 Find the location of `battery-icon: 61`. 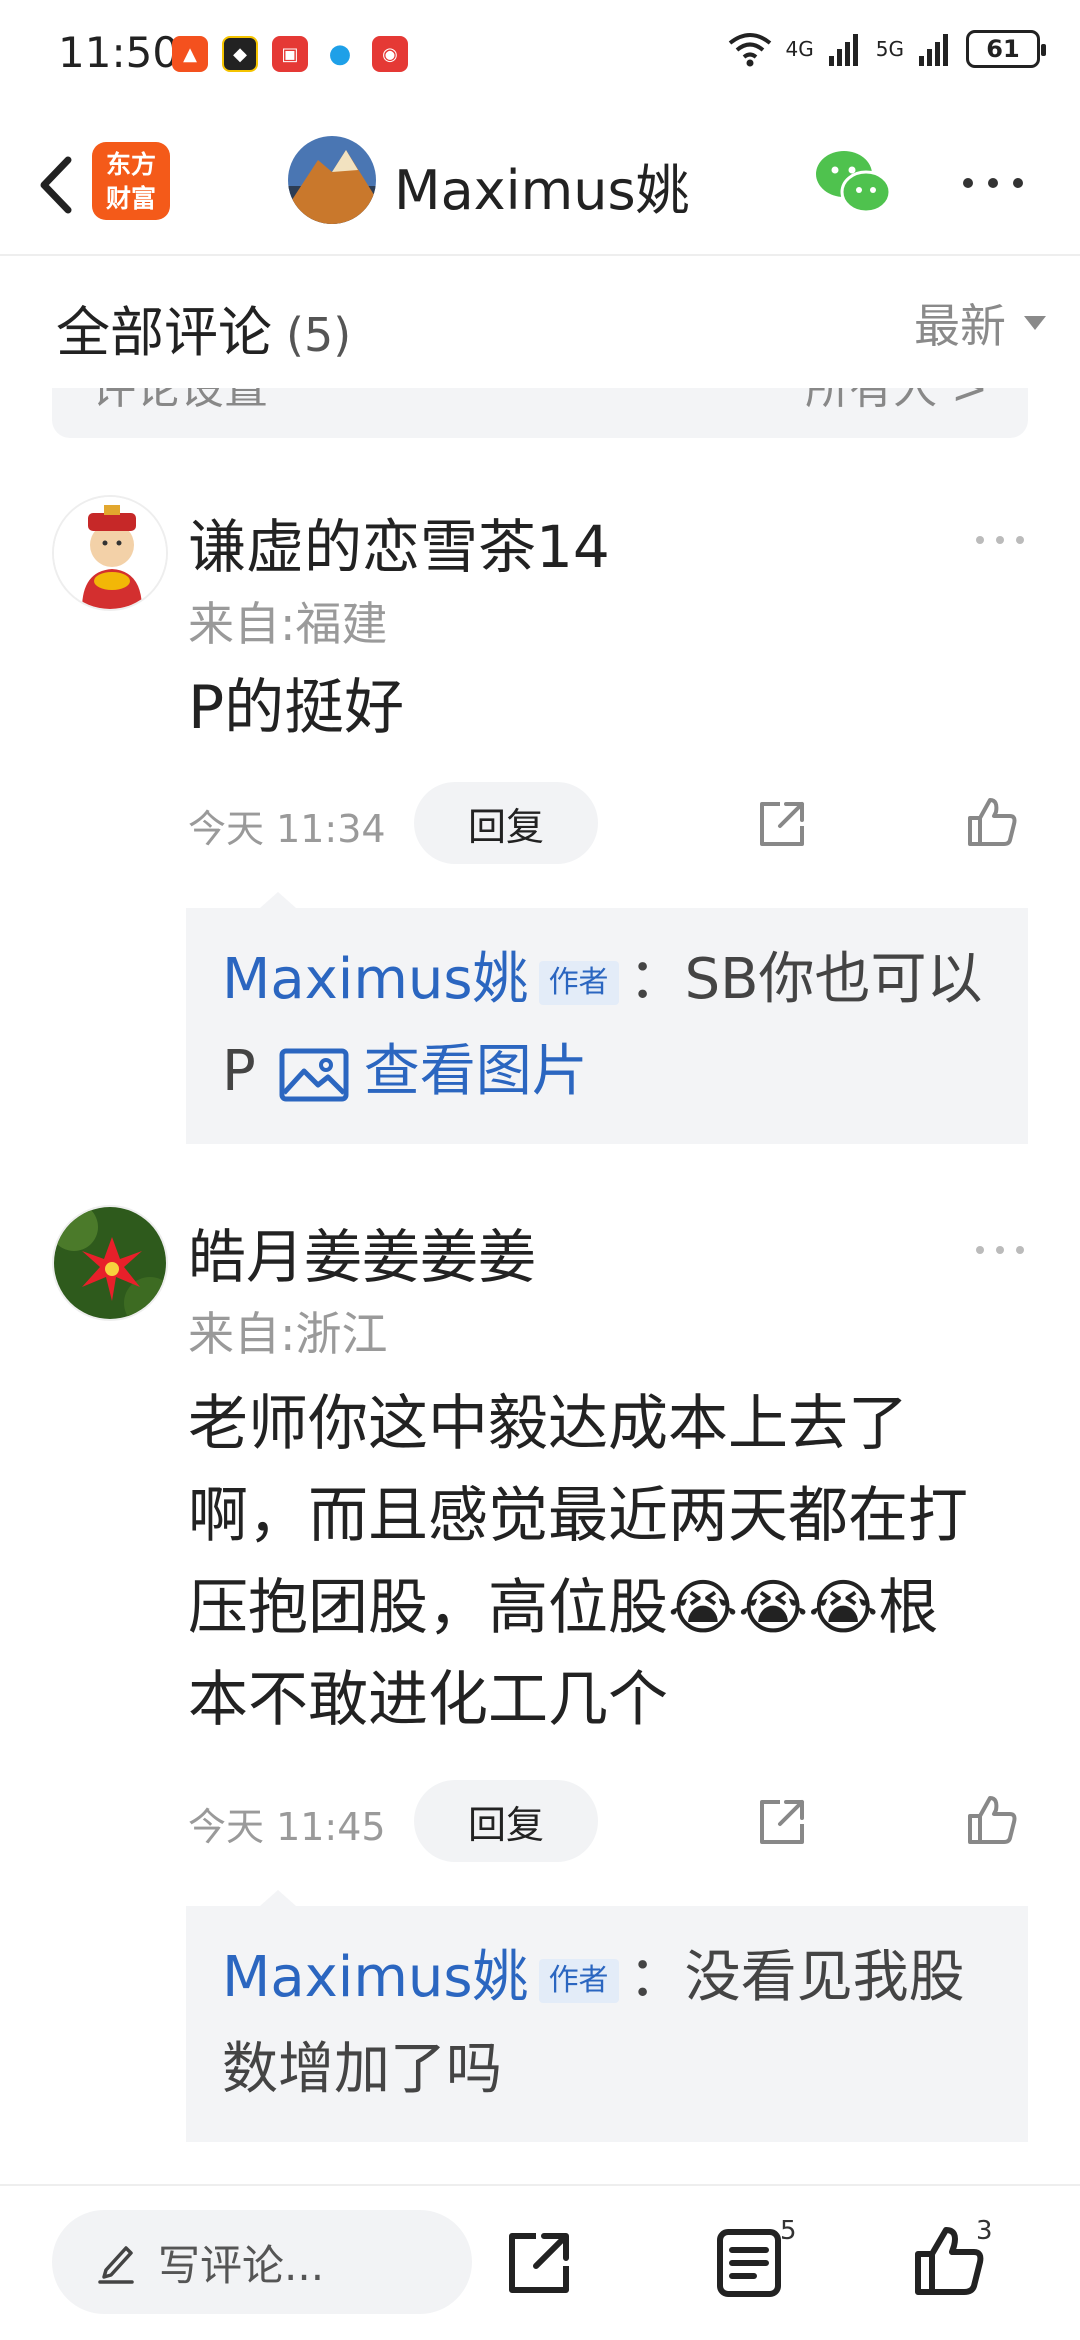

battery-icon: 61 is located at coordinates (1006, 49).